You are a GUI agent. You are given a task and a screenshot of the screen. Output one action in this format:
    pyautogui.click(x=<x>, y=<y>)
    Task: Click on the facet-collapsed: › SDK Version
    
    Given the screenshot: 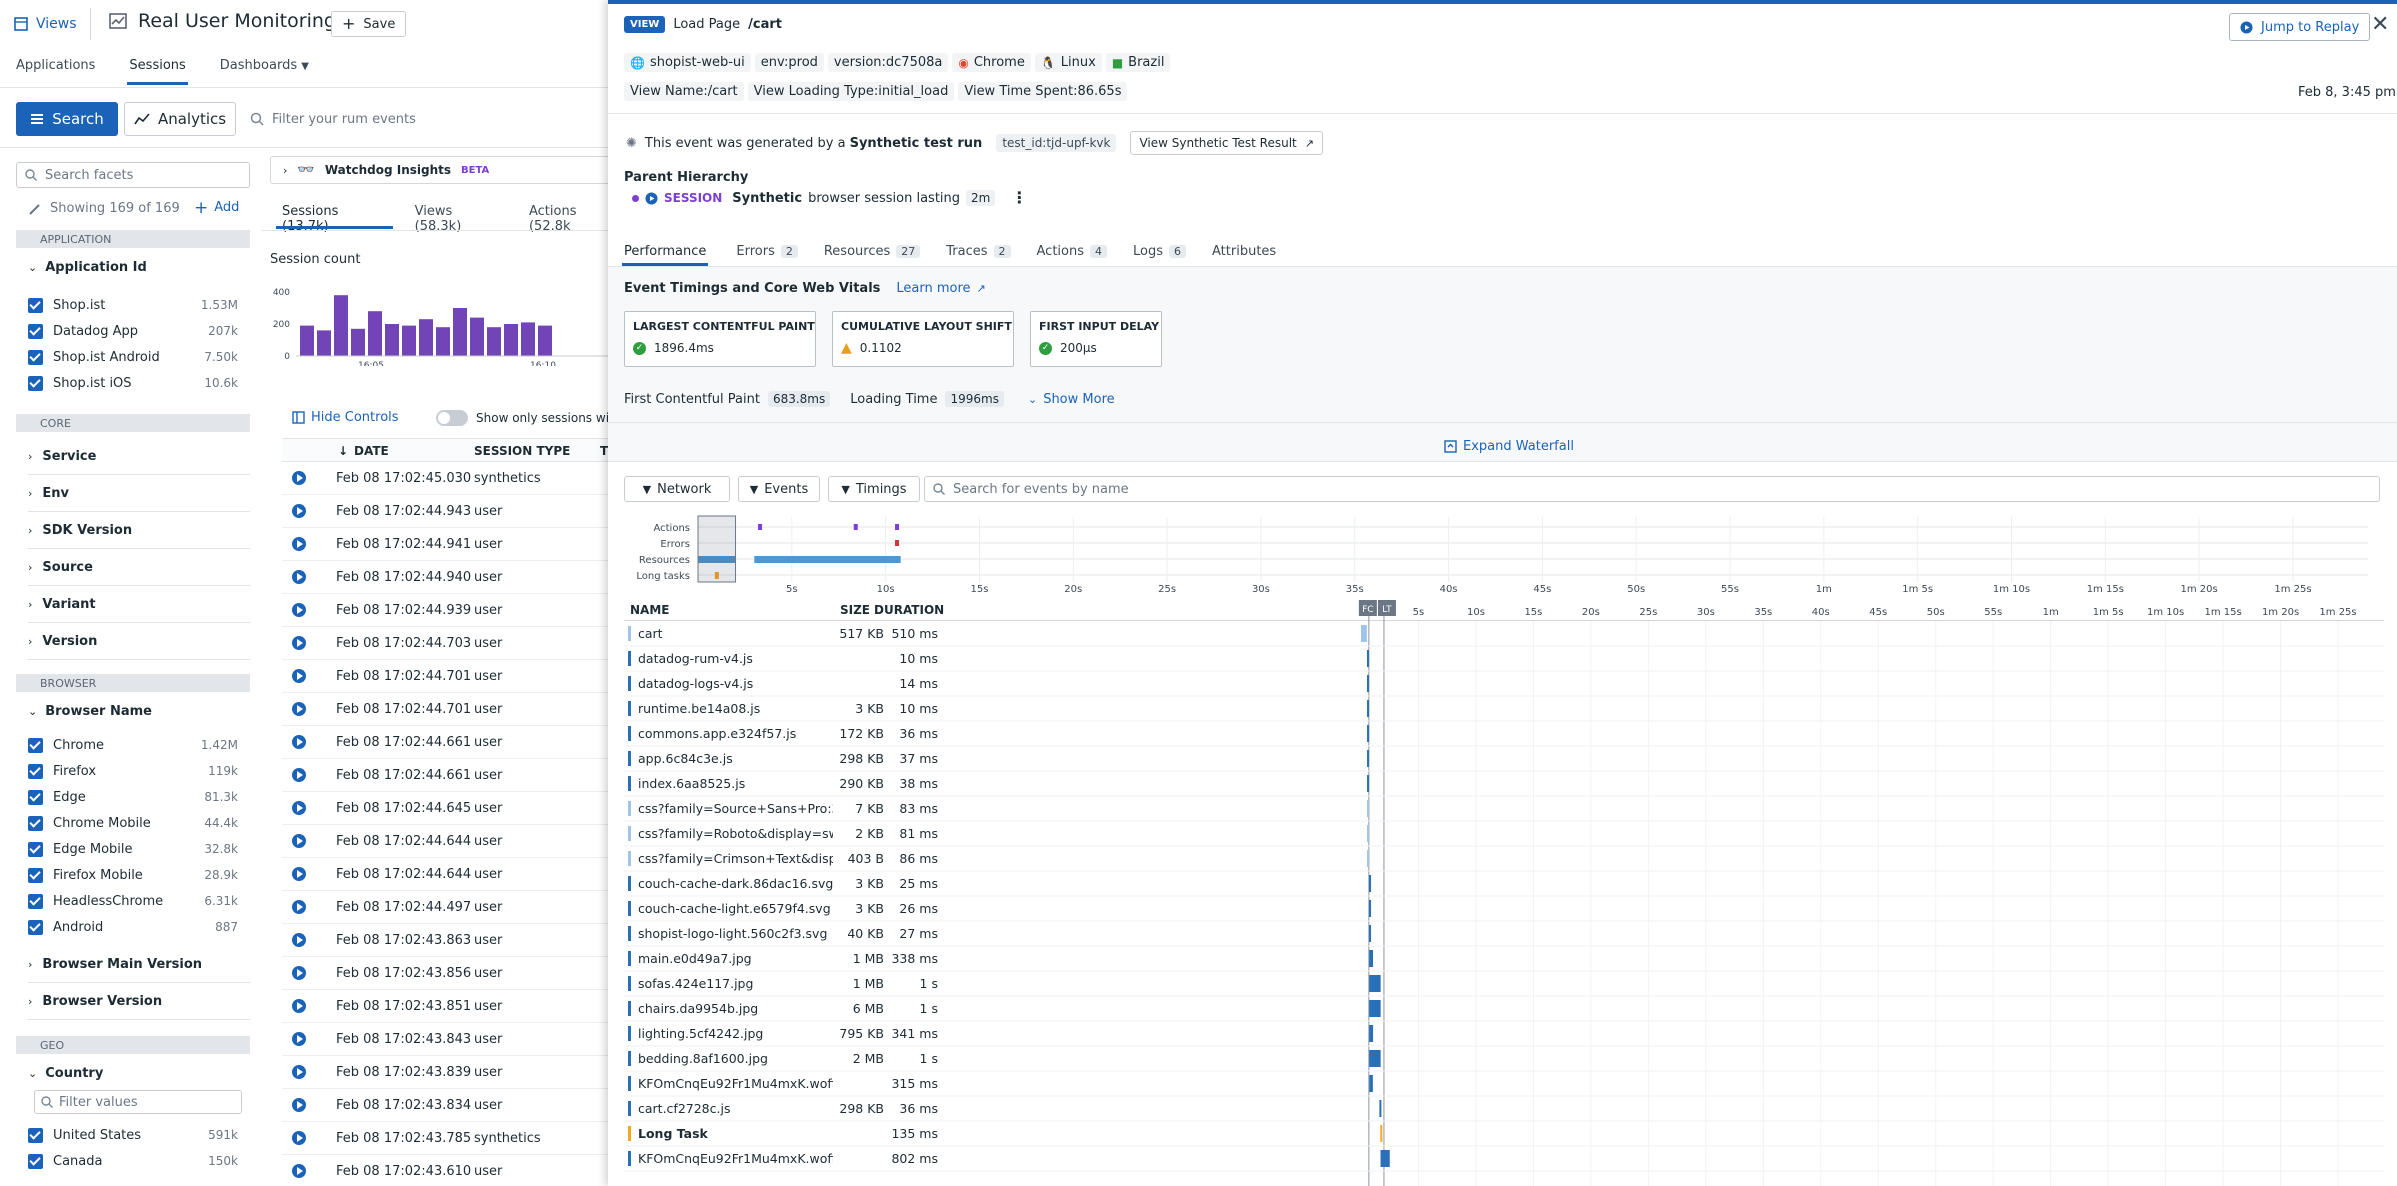 What is the action you would take?
    pyautogui.click(x=139, y=530)
    